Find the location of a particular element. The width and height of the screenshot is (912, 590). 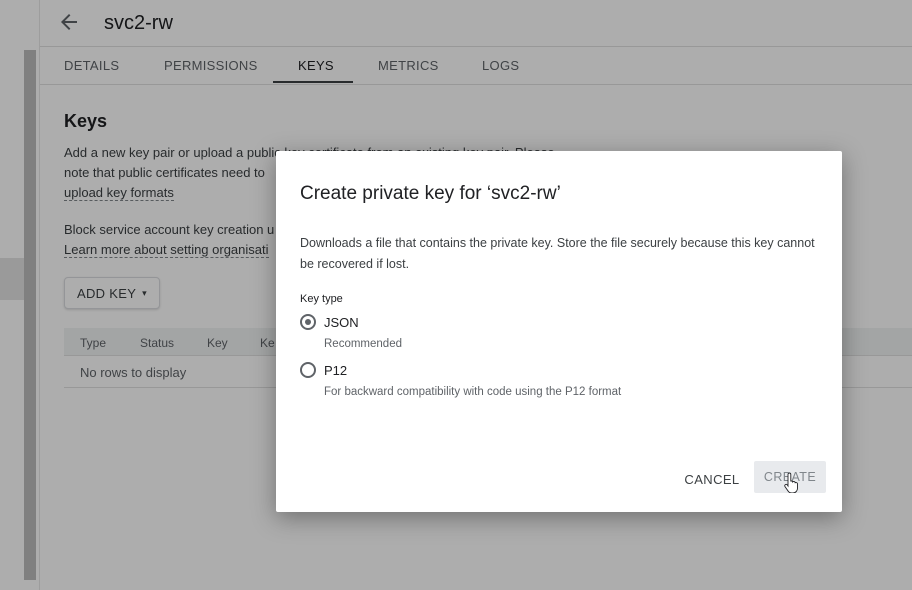

dialog-title: Create private key for ‘svc2-rw’ is located at coordinates (430, 193).